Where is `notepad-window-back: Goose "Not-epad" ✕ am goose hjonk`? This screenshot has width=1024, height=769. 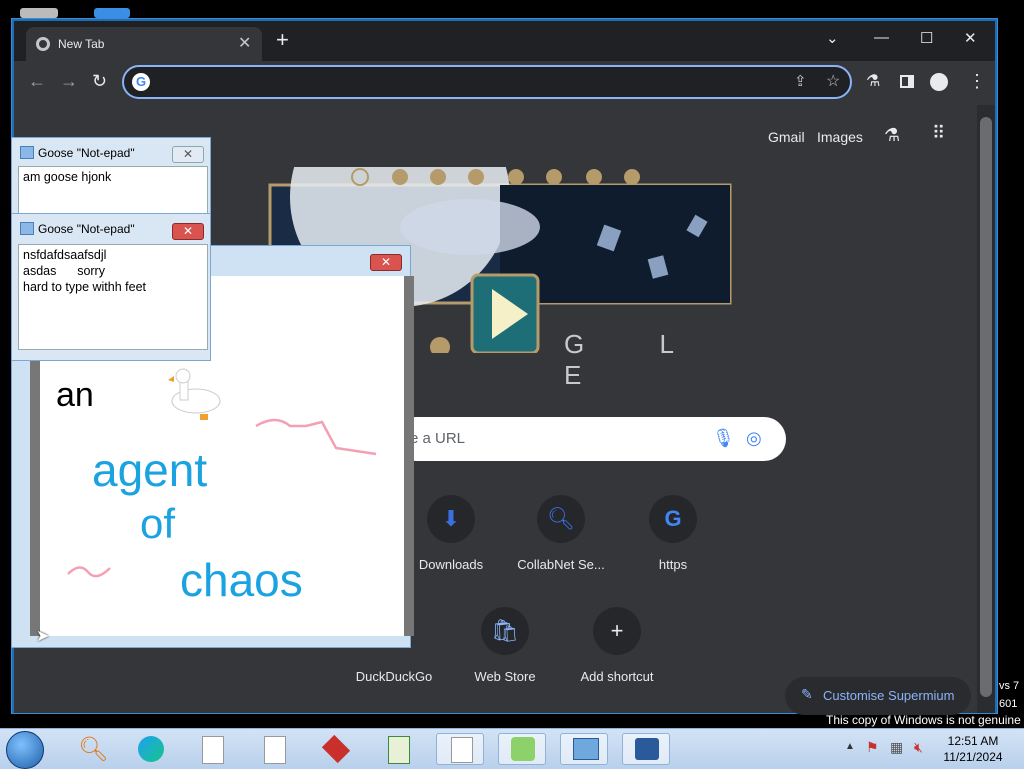 notepad-window-back: Goose "Not-epad" ✕ am goose hjonk is located at coordinates (111, 177).